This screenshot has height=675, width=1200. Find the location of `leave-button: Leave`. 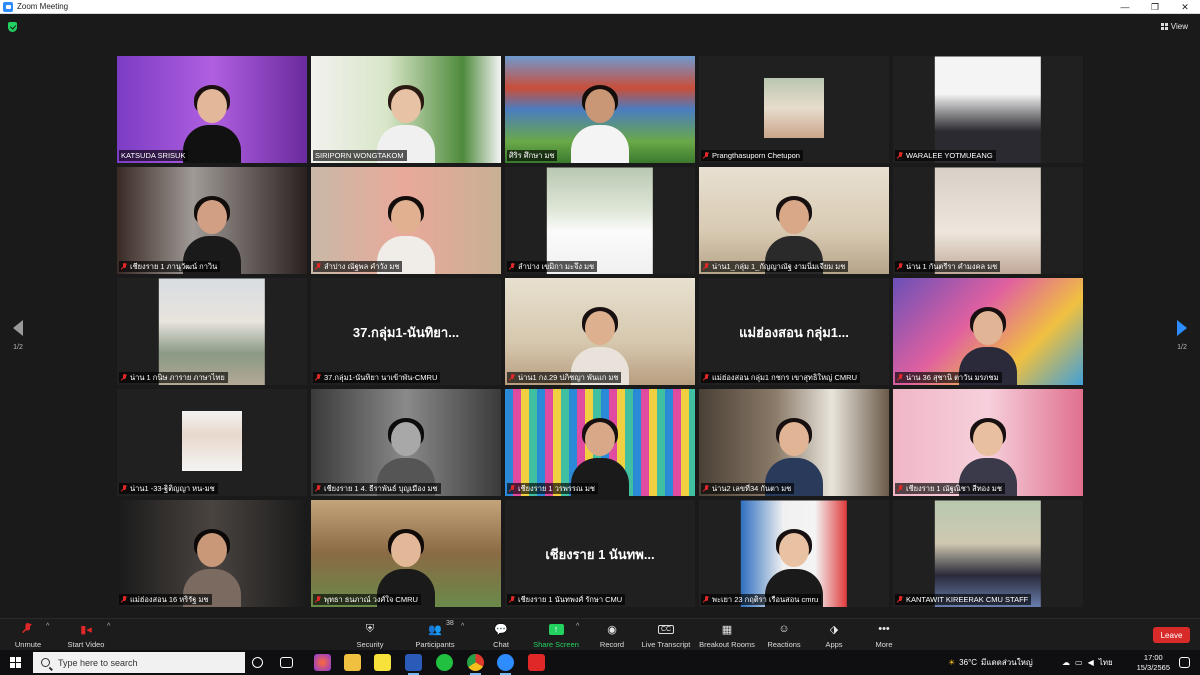

leave-button: Leave is located at coordinates (1171, 635).